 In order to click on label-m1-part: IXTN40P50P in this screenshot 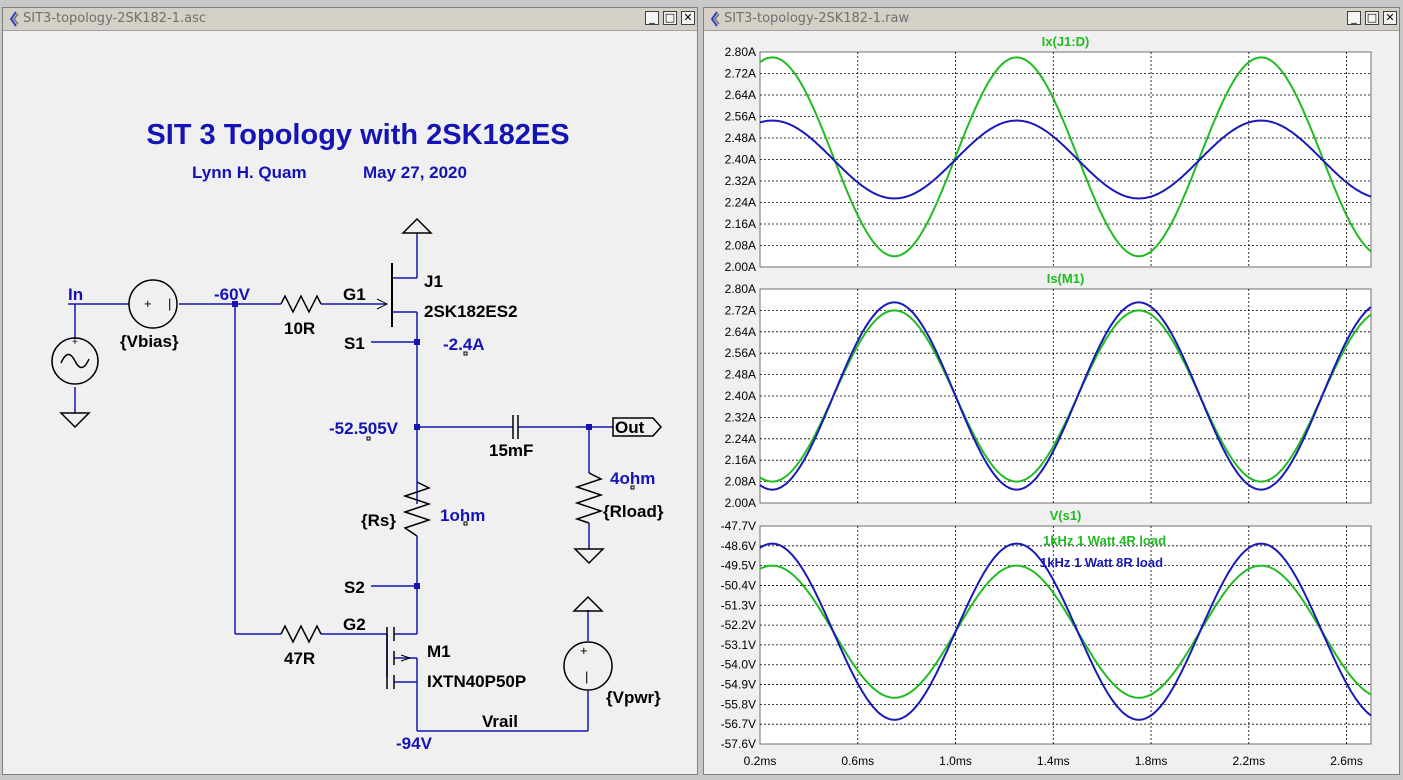, I will do `click(476, 681)`.